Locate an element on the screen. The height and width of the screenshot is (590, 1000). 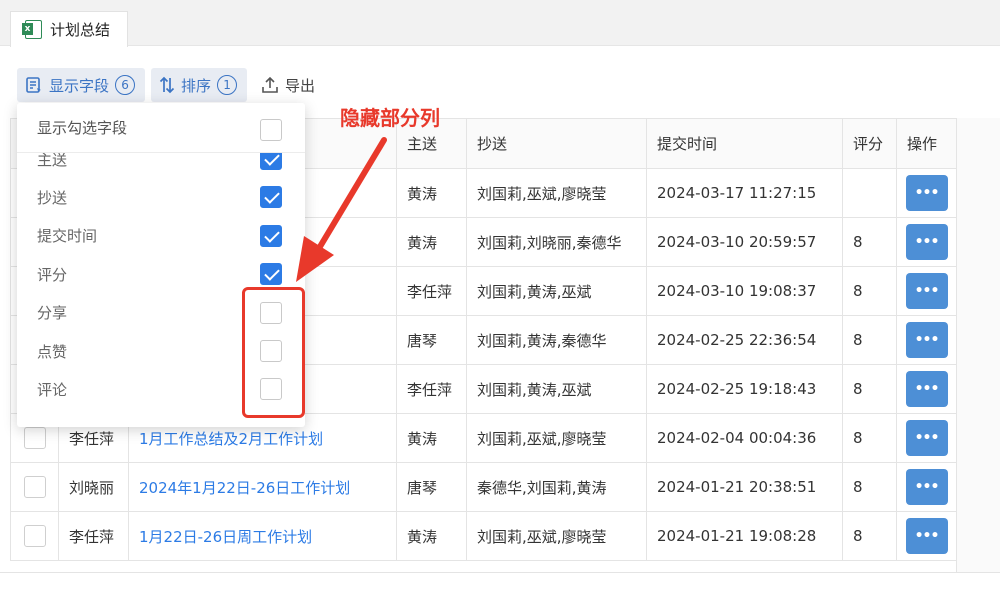
excel-file-icon is located at coordinates (32, 29).